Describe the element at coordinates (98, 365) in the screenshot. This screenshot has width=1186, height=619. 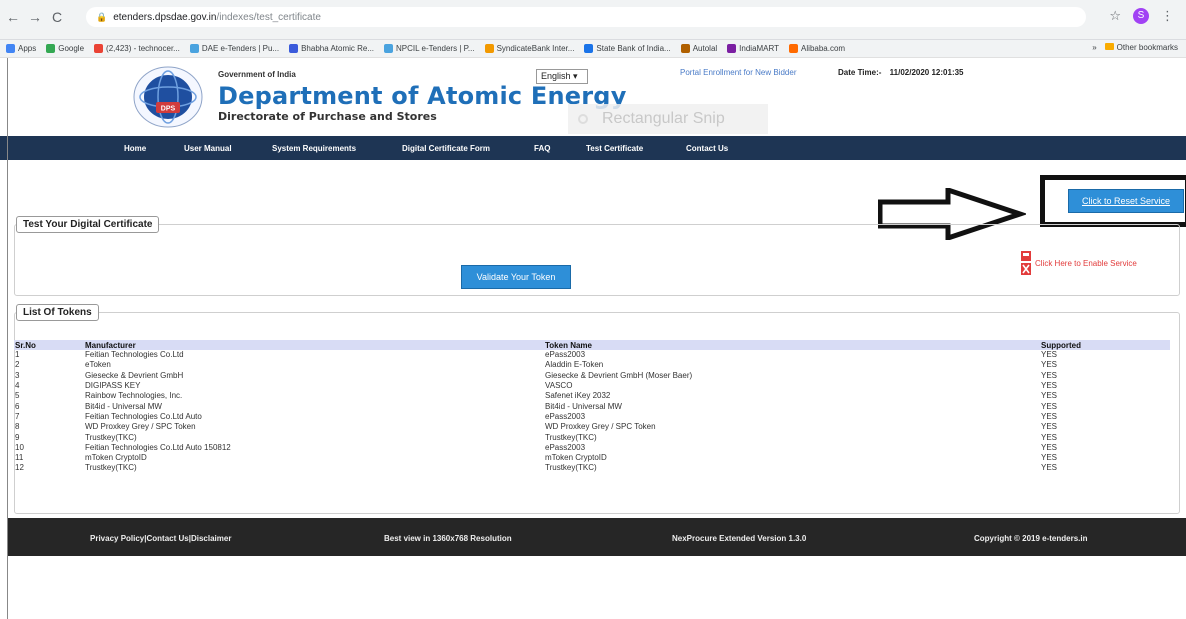
I see `cell-manufacturer: eToken` at that location.